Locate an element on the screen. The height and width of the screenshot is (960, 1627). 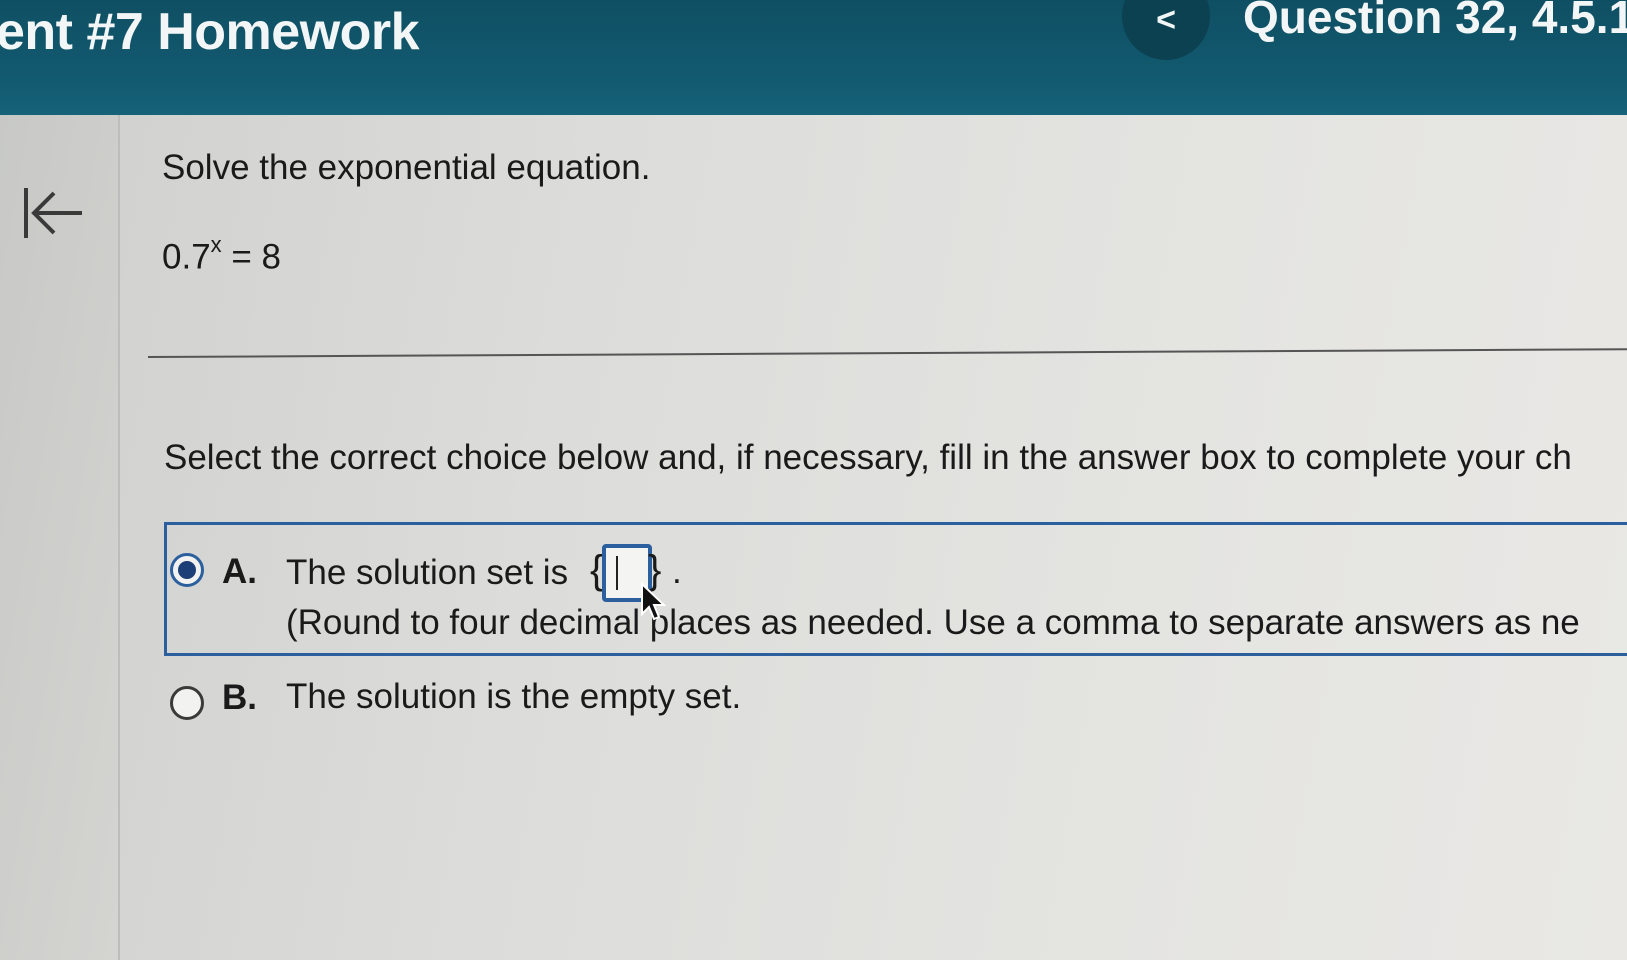
choice-b-text: The solution is the empty set. is located at coordinates (513, 697).